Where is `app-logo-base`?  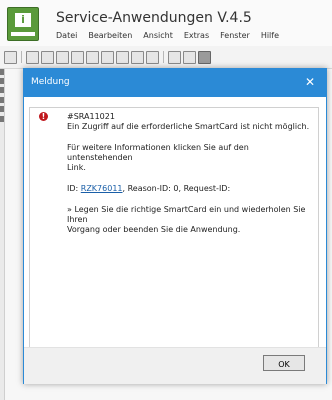 app-logo-base is located at coordinates (23, 34).